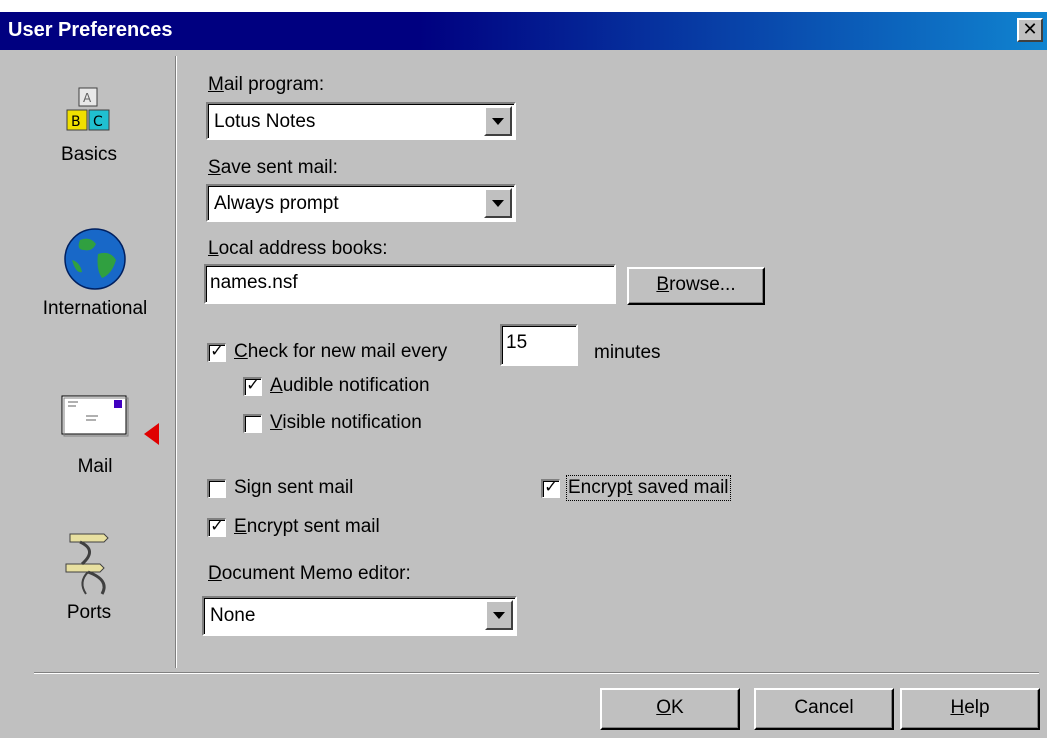  I want to click on local-address-books-label: Local address books:, so click(298, 248).